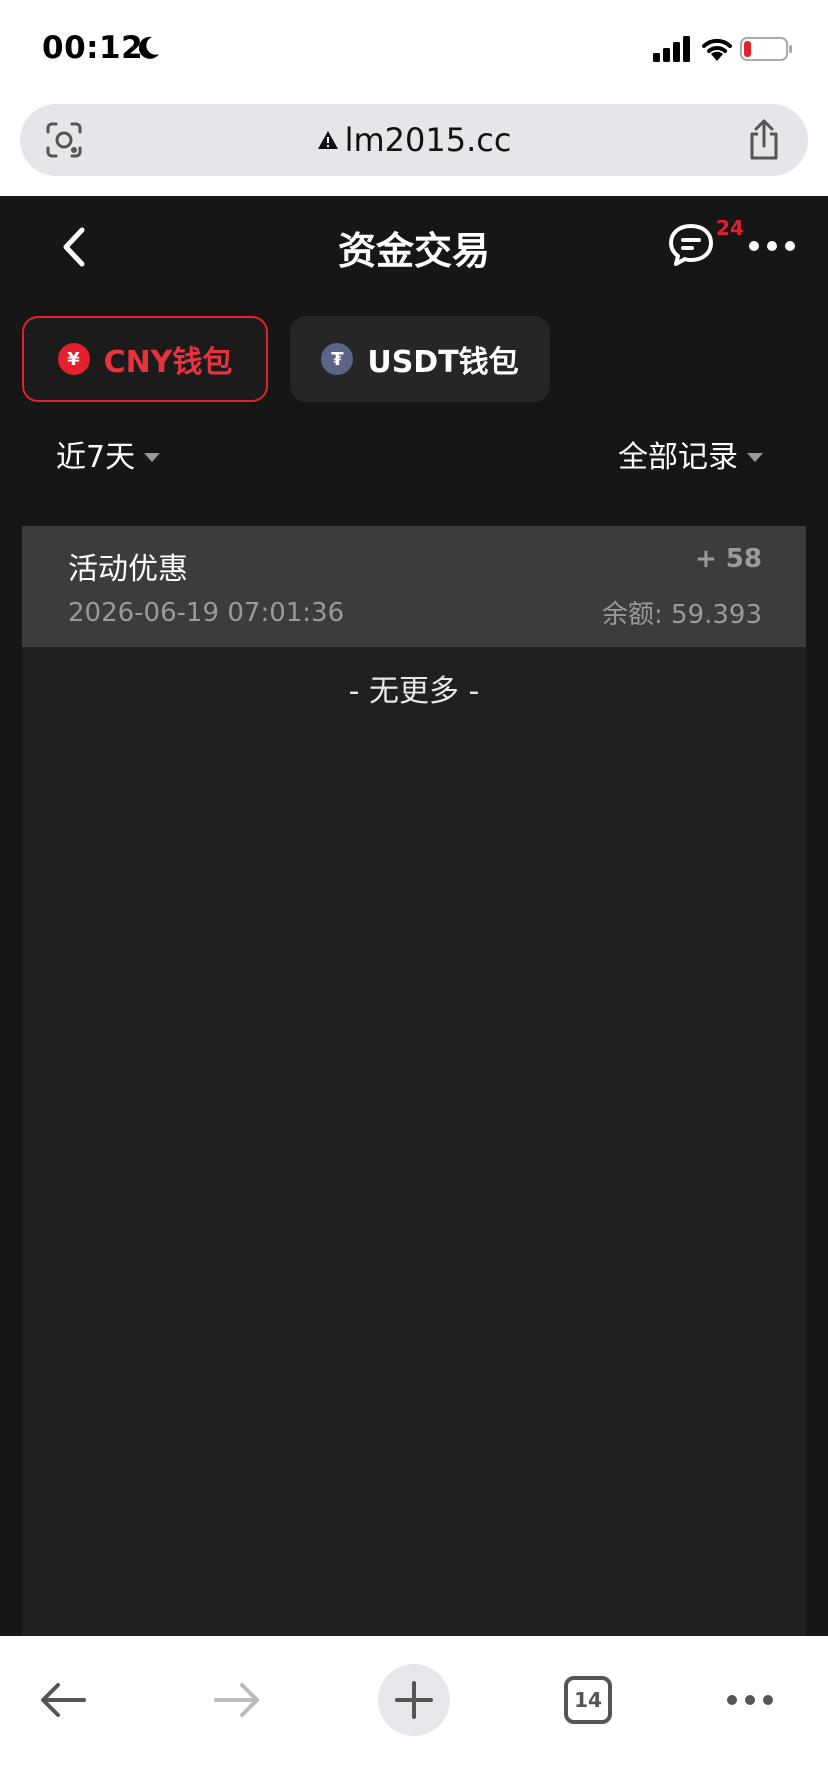 The width and height of the screenshot is (828, 1792). I want to click on arrow-right-icon, so click(237, 1700).